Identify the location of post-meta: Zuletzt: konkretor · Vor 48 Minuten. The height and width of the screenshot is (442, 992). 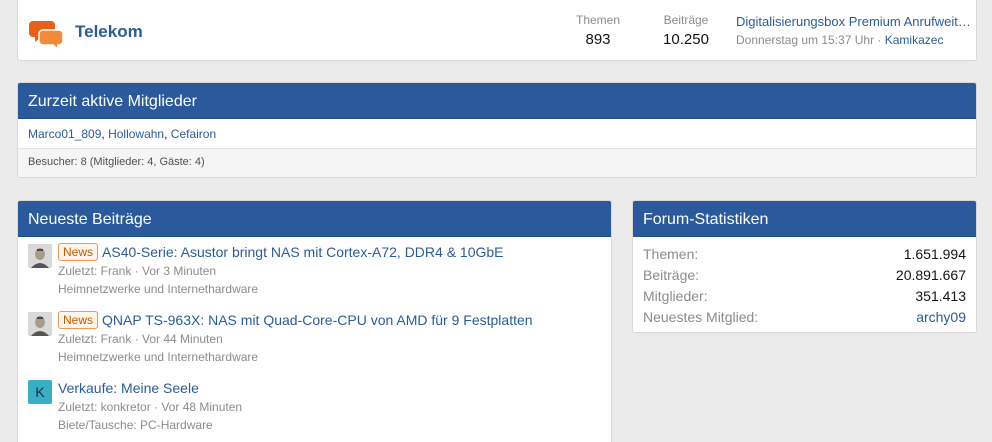
(334, 407).